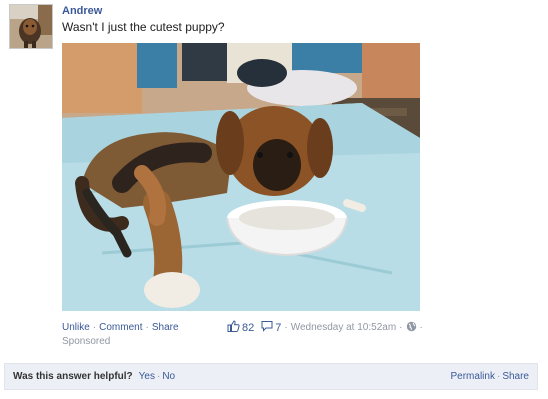 This screenshot has height=399, width=548. I want to click on comment-count-link: 7, so click(271, 327).